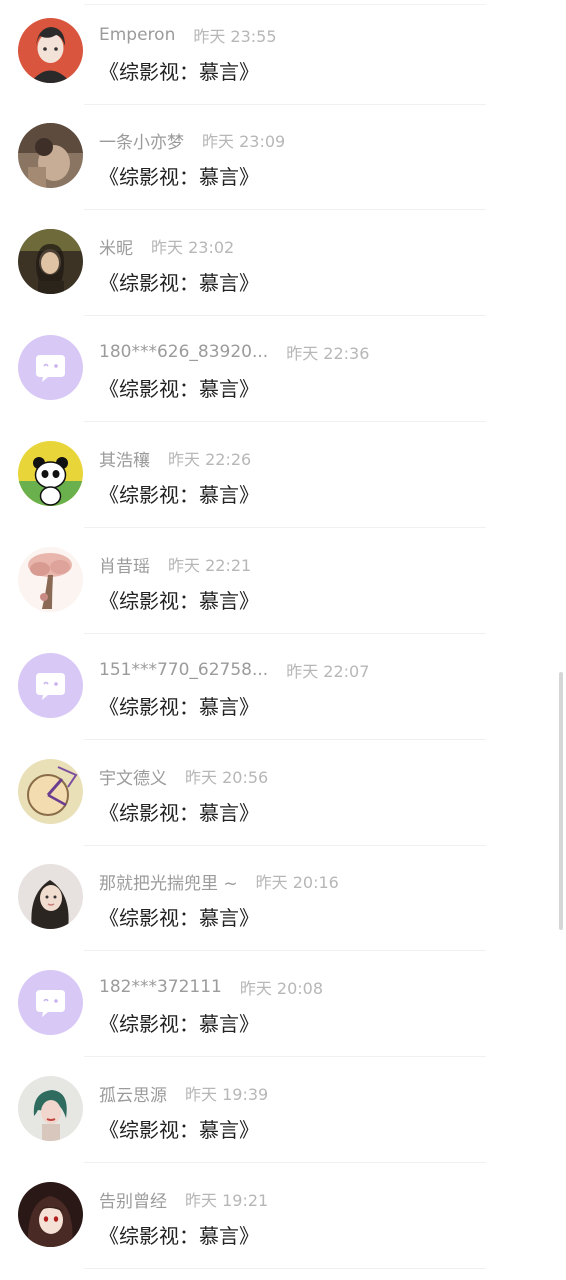 The height and width of the screenshot is (1280, 566). What do you see at coordinates (328, 671) in the screenshot?
I see `timestamp: 昨天 22:07` at bounding box center [328, 671].